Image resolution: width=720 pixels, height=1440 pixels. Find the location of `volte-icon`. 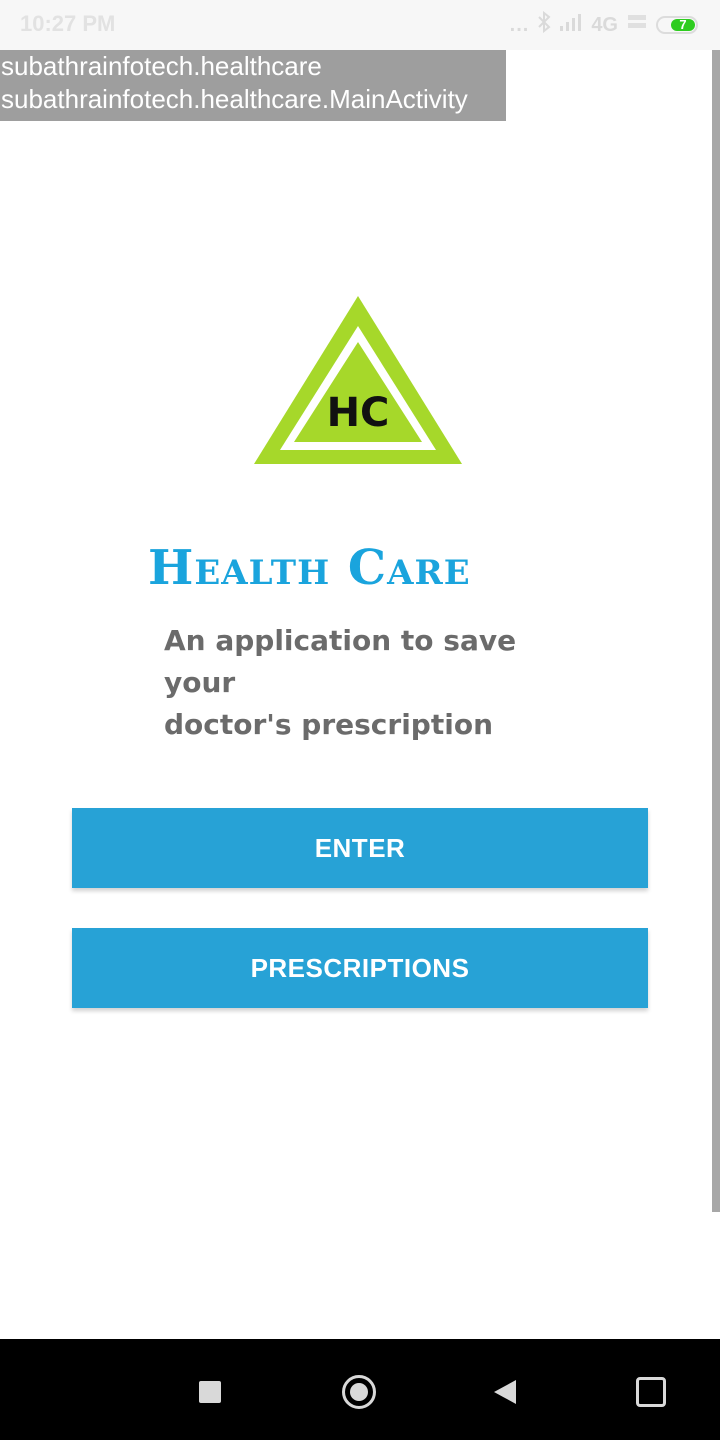

volte-icon is located at coordinates (637, 25).